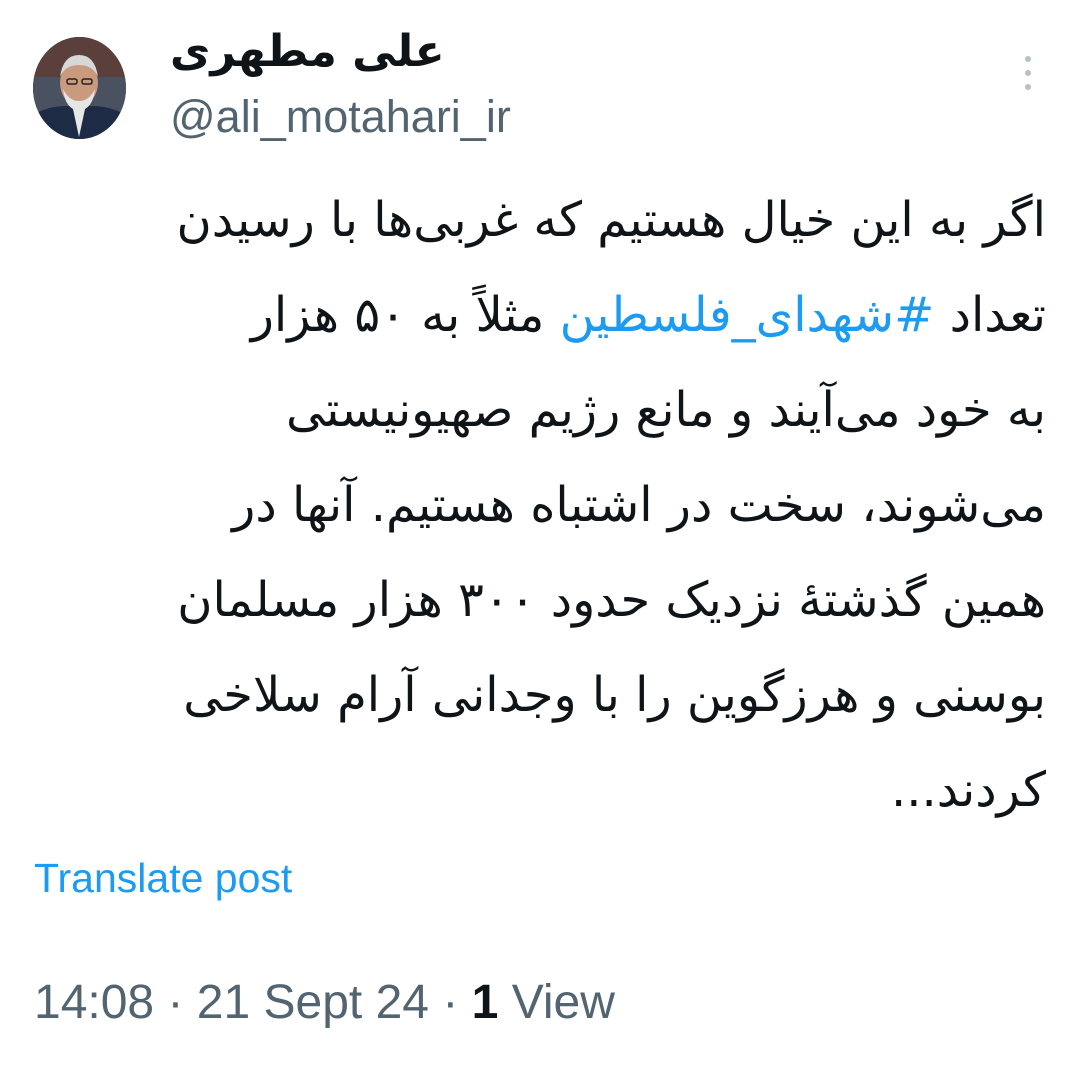  I want to click on display-name: علی مطهری, so click(307, 52).